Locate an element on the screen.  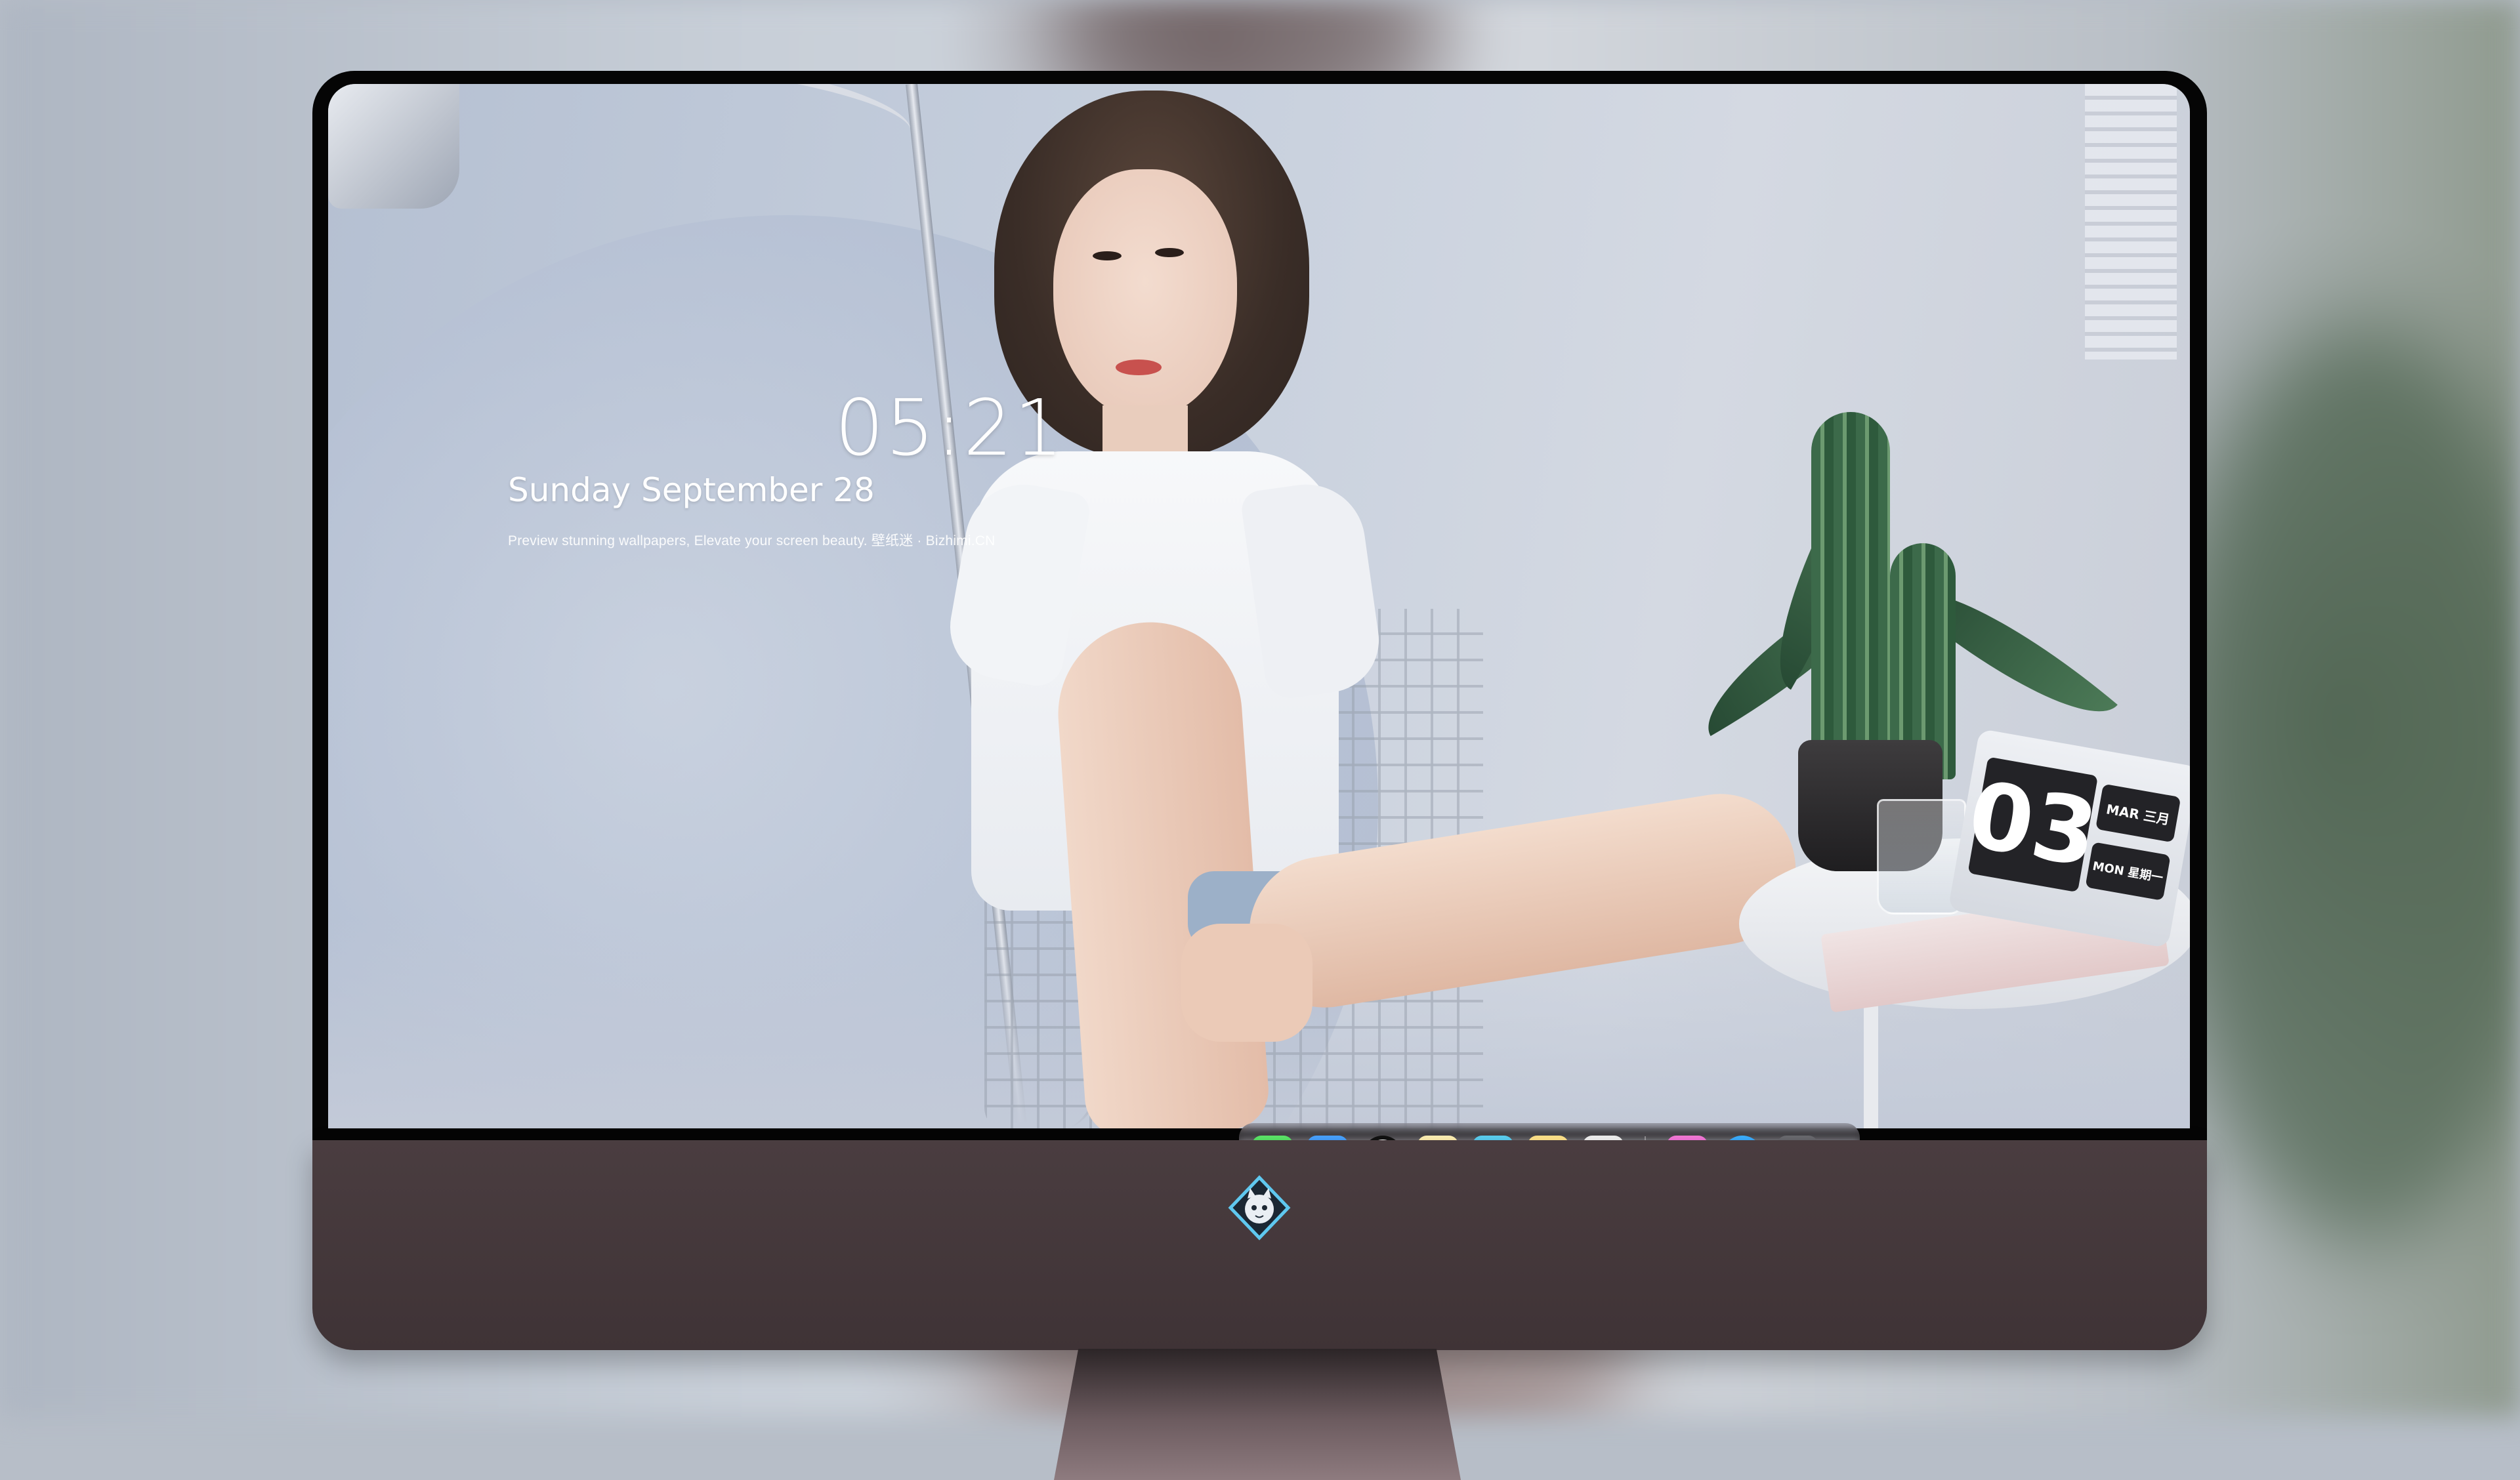
wallpaper-flip-calendar: 03 MAR 三月 MON 星期一 is located at coordinates (2069, 838).